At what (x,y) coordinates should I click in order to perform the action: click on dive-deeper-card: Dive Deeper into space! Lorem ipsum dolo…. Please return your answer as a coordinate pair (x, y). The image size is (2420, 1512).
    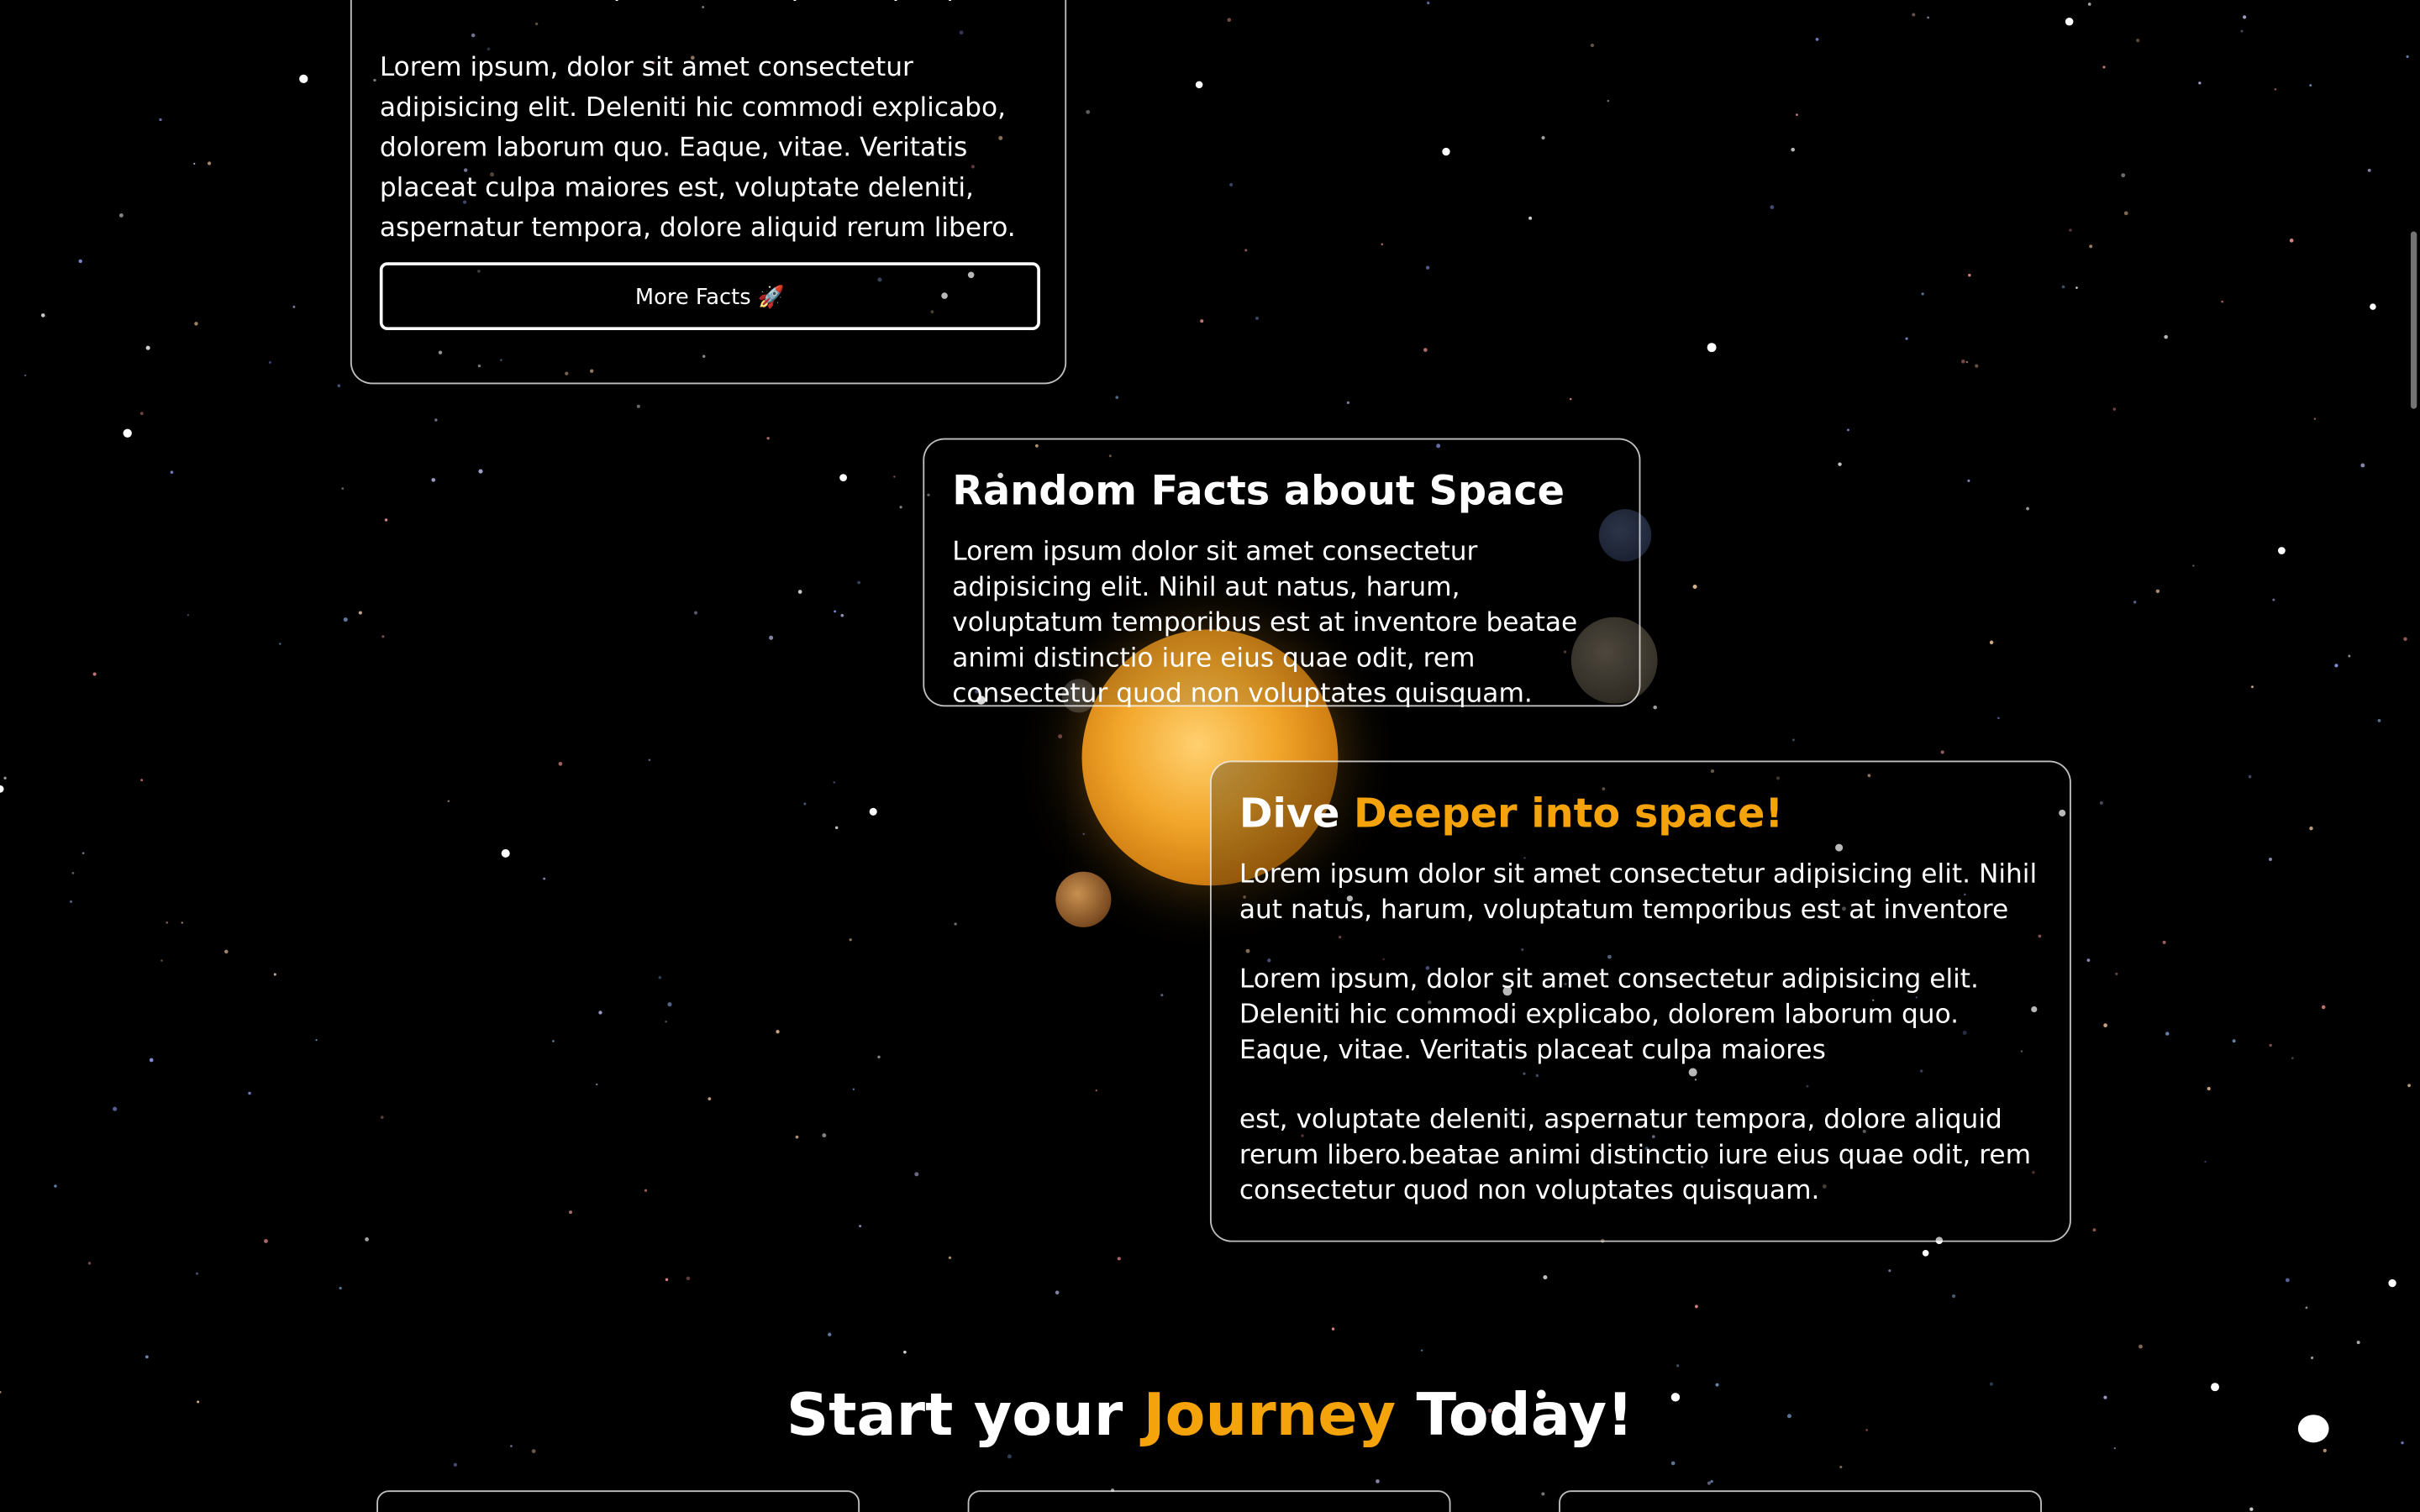
    Looking at the image, I should click on (1640, 1001).